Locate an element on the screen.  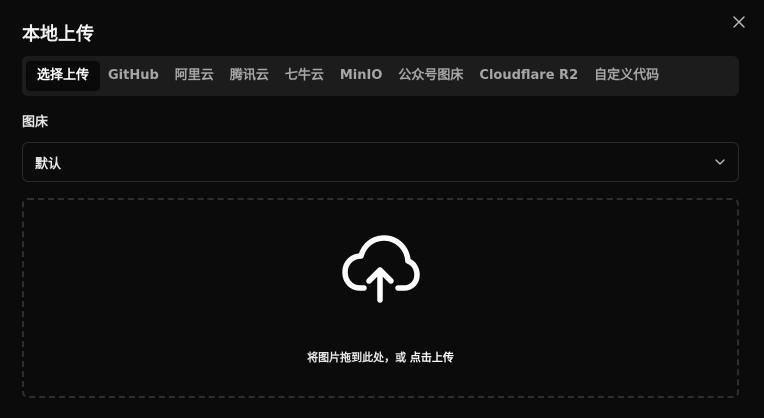
image-host-selected-value: 默认 is located at coordinates (48, 164).